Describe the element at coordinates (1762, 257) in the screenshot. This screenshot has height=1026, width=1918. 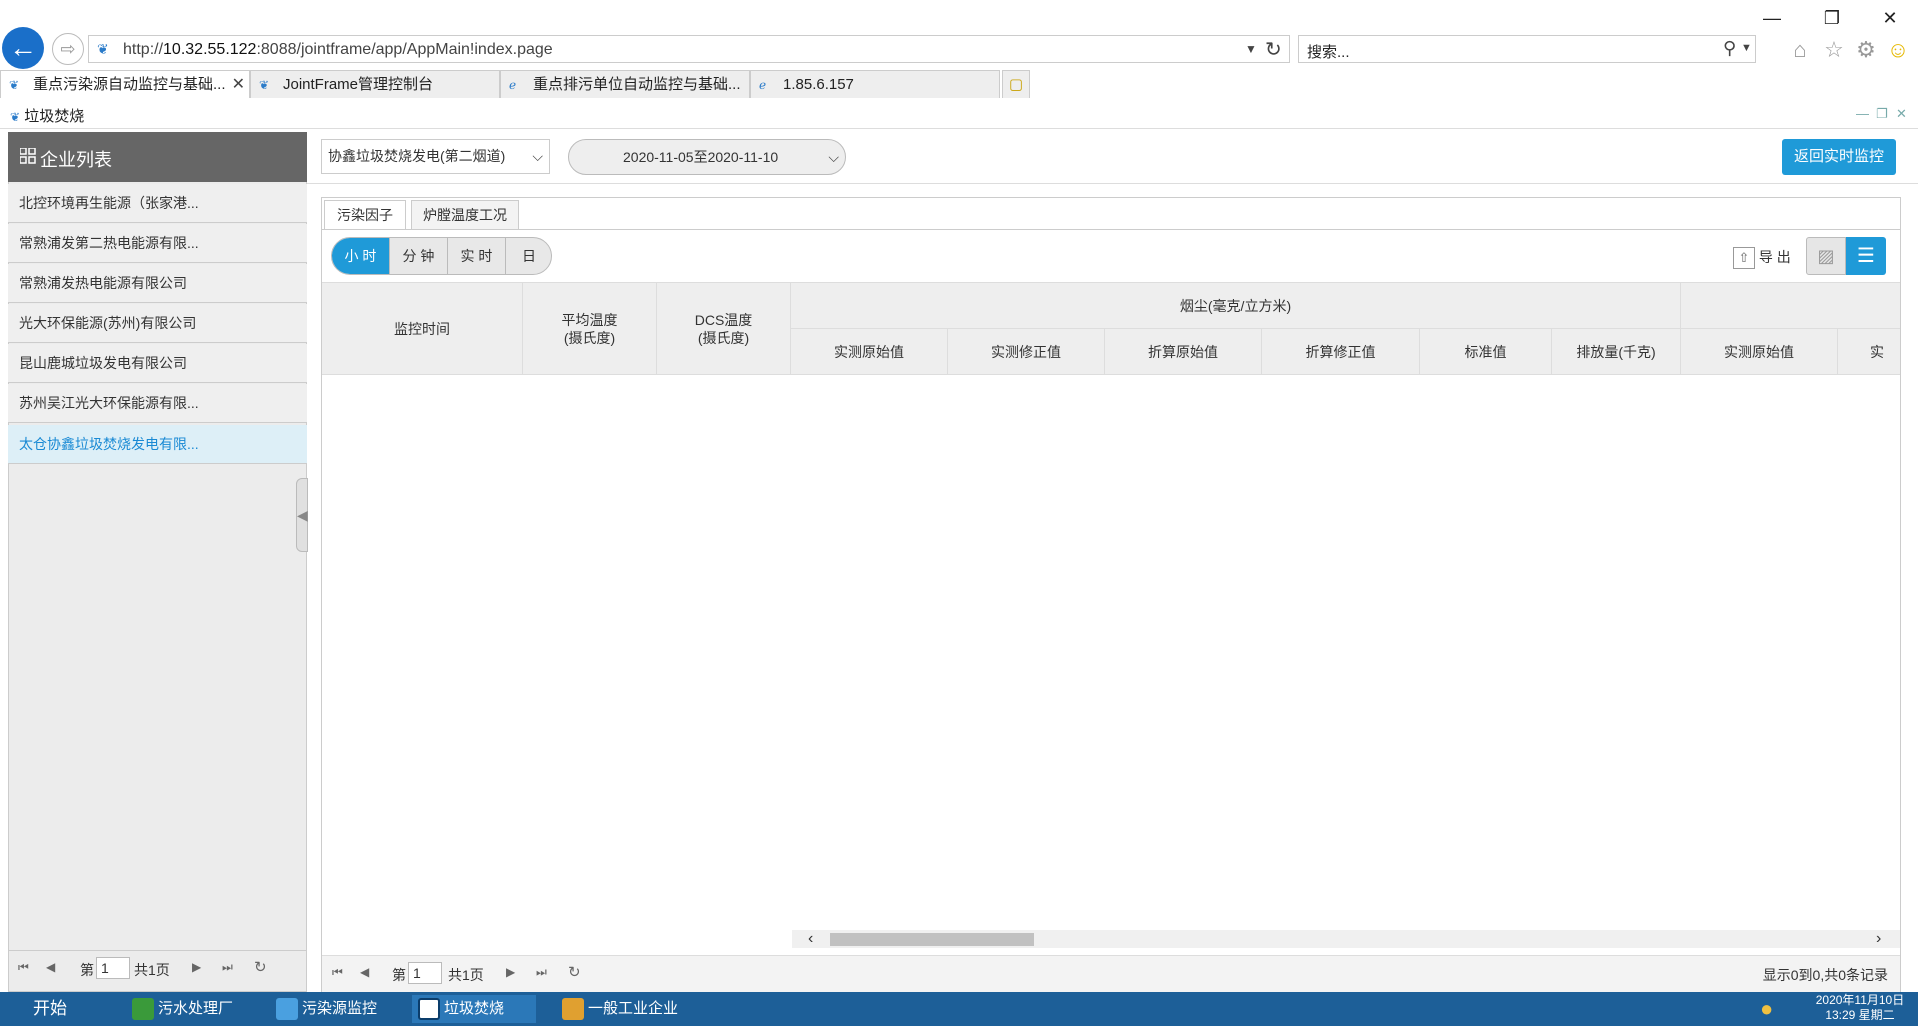
I see `export-button: ⇧ 导 出` at that location.